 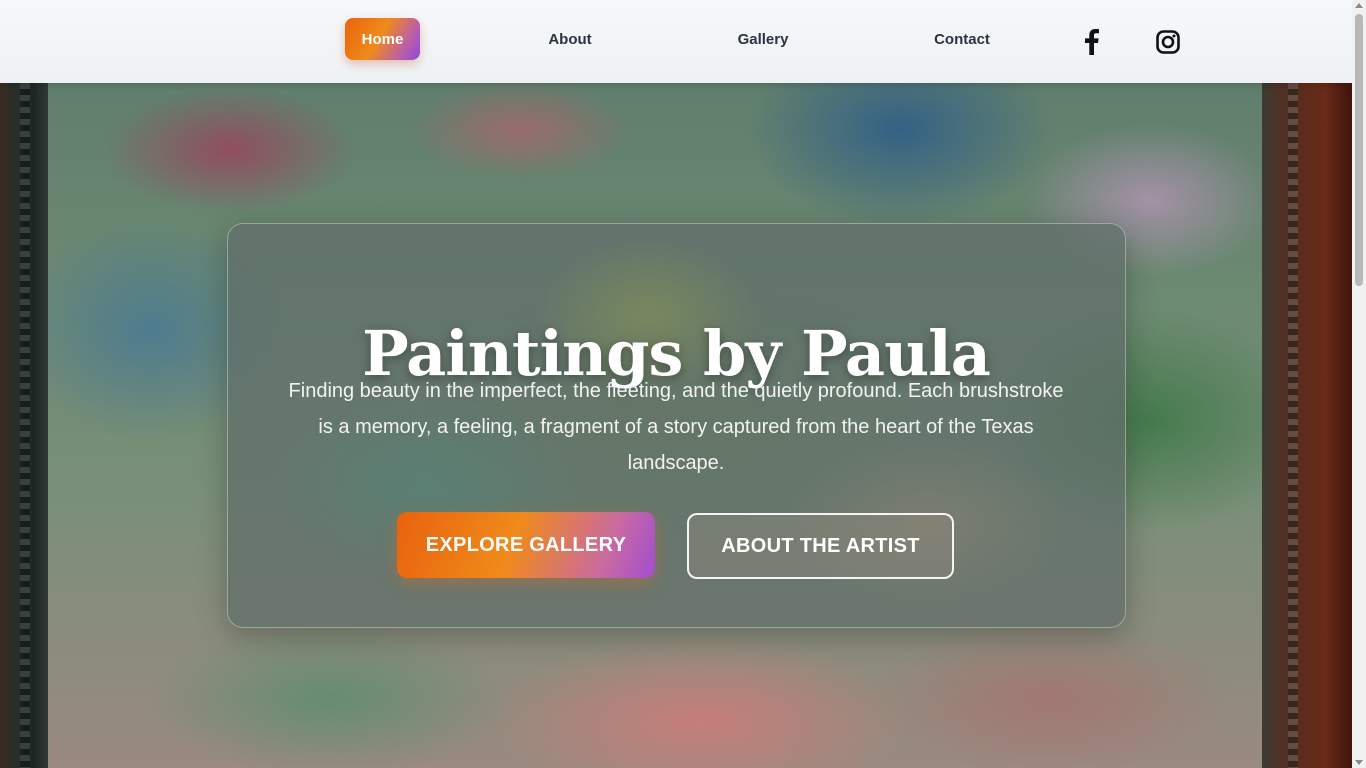 I want to click on scrollbar-thumb, so click(x=1359, y=150).